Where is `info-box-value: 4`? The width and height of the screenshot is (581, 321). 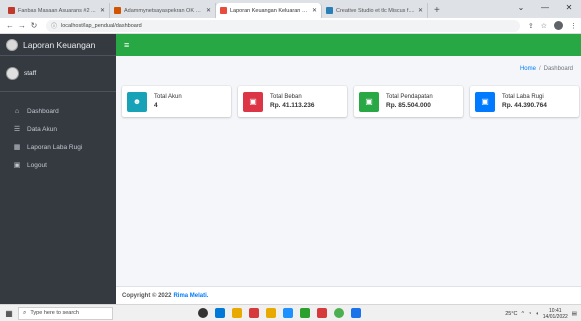
info-box-value: 4 is located at coordinates (156, 105).